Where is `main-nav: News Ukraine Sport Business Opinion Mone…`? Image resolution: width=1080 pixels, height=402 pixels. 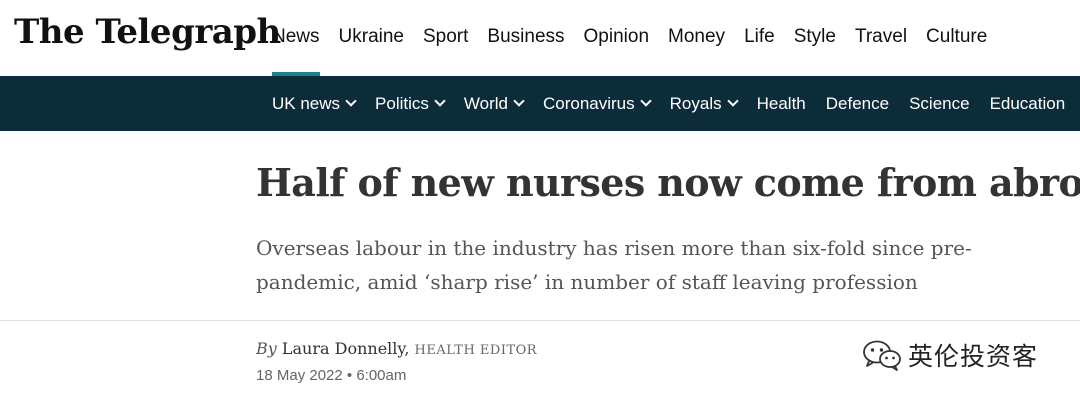
main-nav: News Ukraine Sport Business Opinion Mone… is located at coordinates (639, 38).